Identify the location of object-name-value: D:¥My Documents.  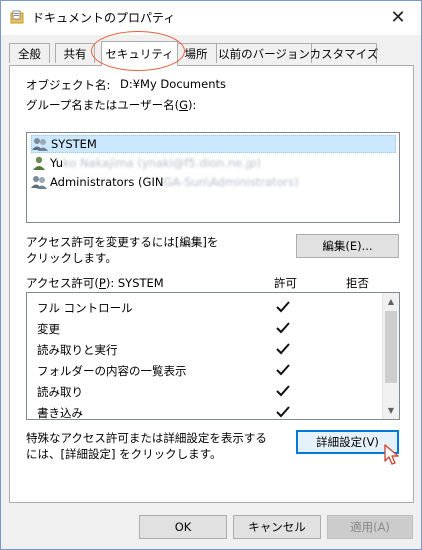
(173, 84).